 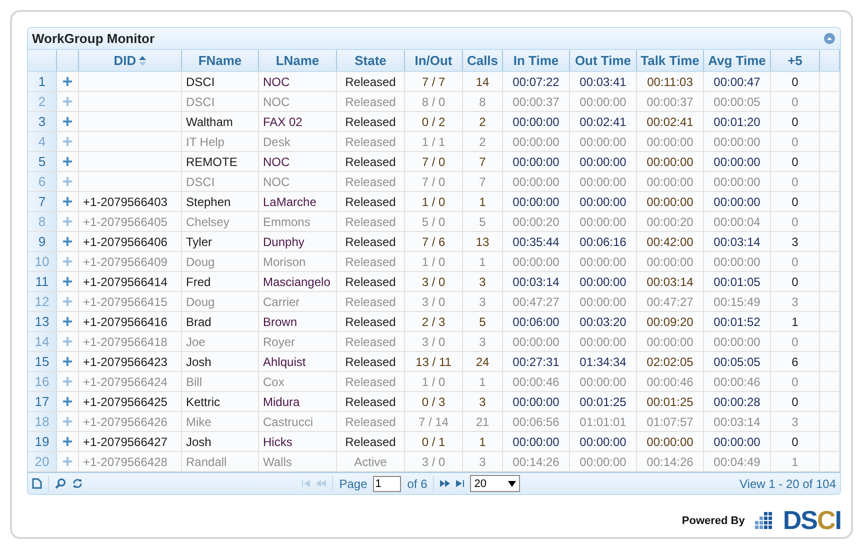 I want to click on table-cell: 00:03:14, so click(x=737, y=421).